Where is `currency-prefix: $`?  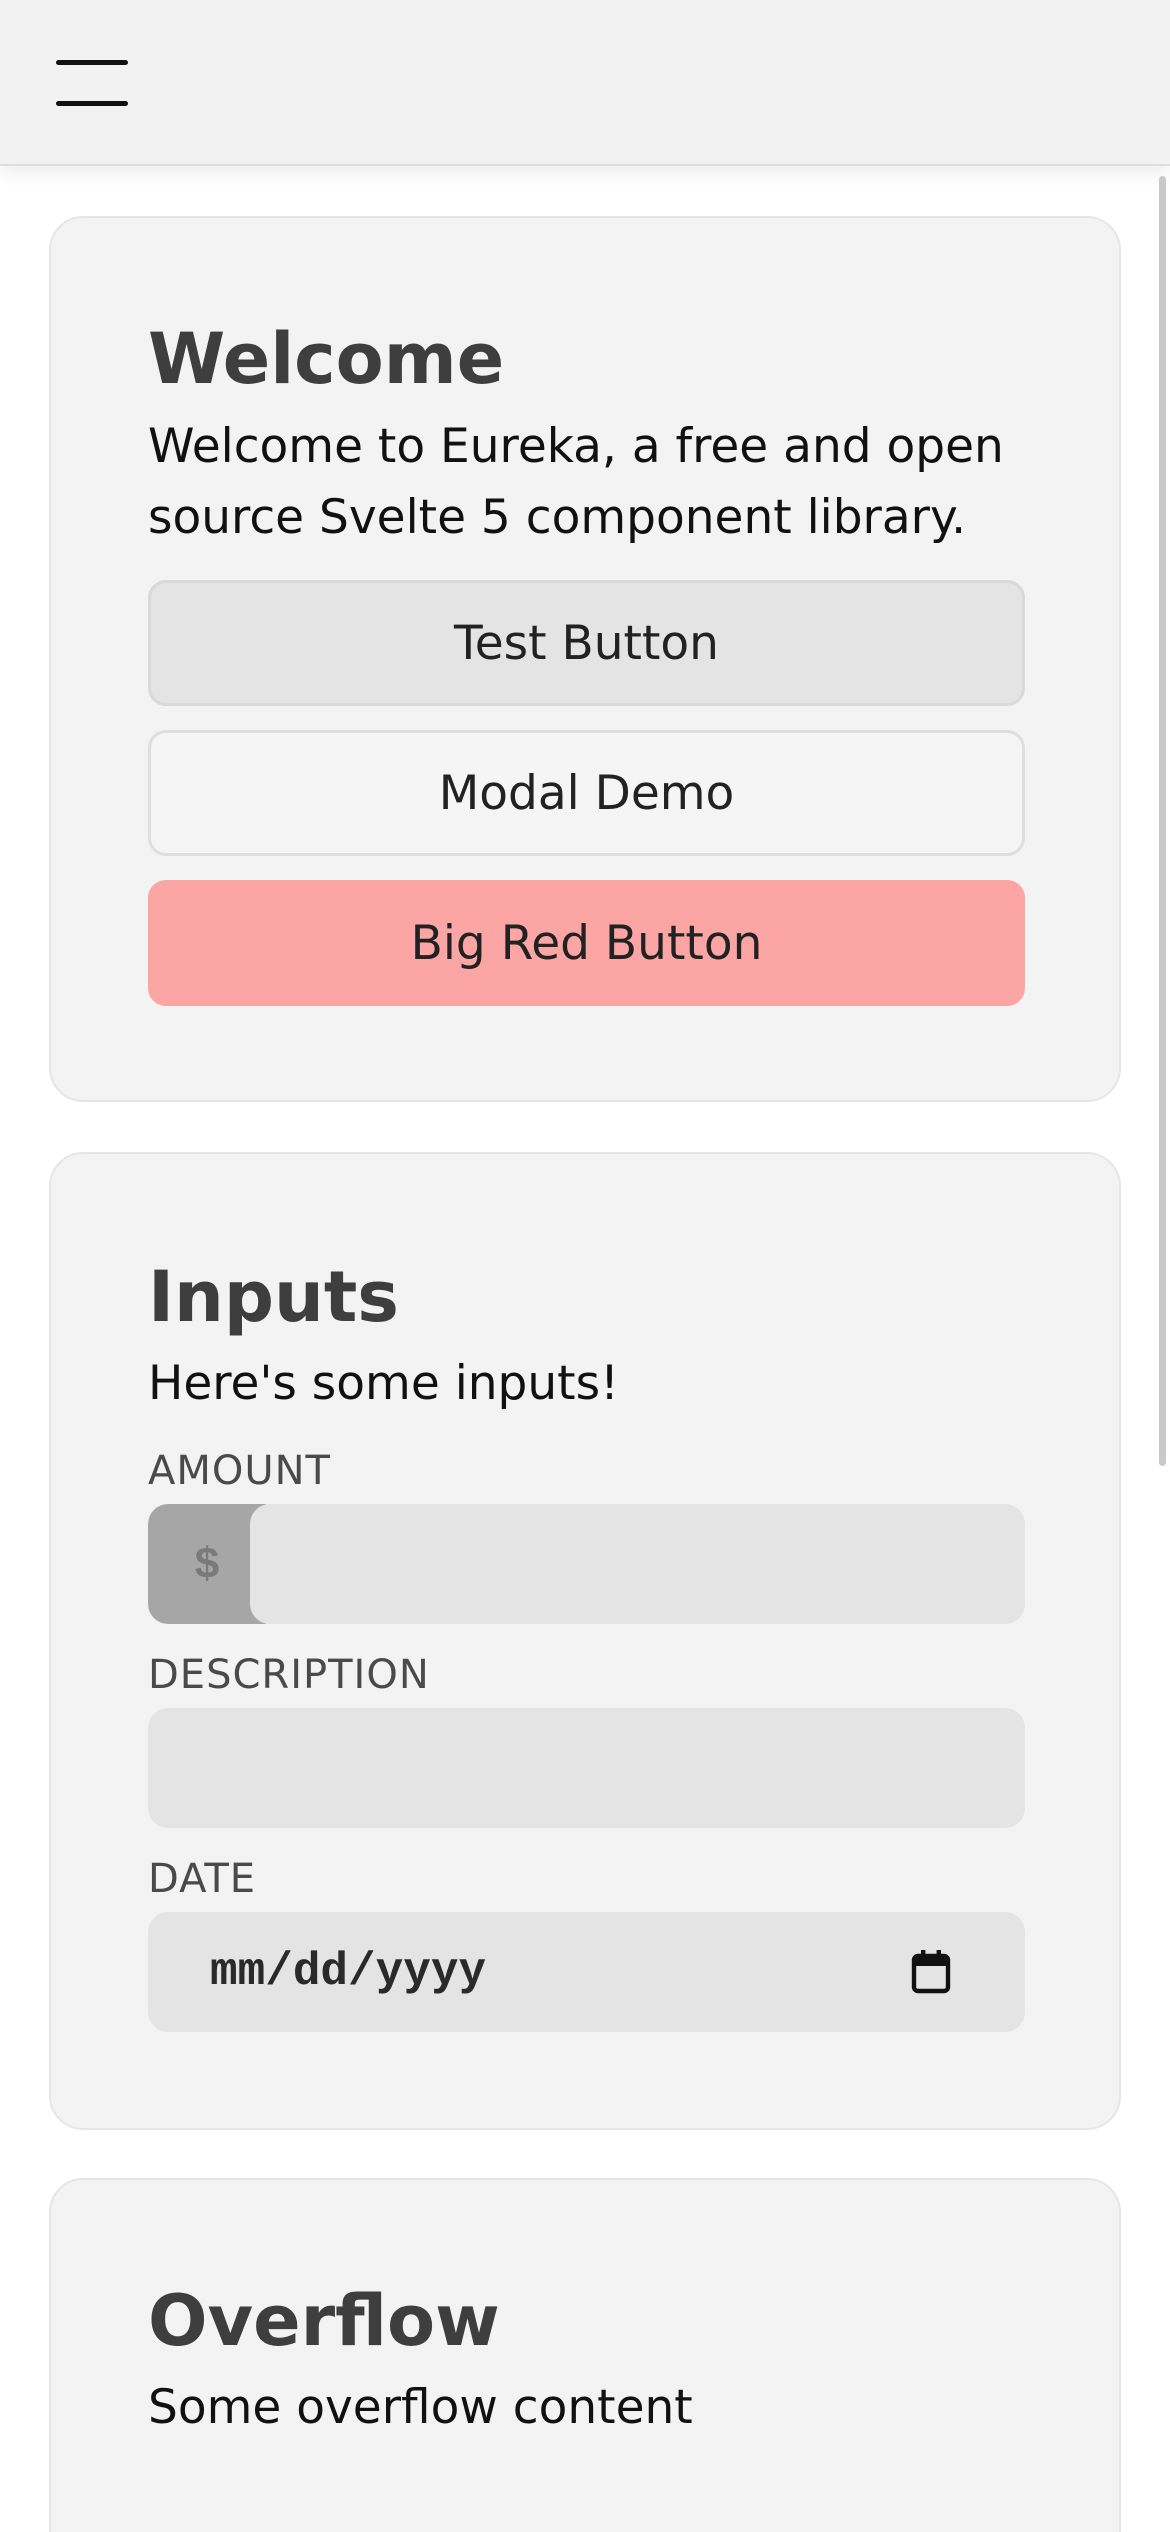
currency-prefix: $ is located at coordinates (207, 1564).